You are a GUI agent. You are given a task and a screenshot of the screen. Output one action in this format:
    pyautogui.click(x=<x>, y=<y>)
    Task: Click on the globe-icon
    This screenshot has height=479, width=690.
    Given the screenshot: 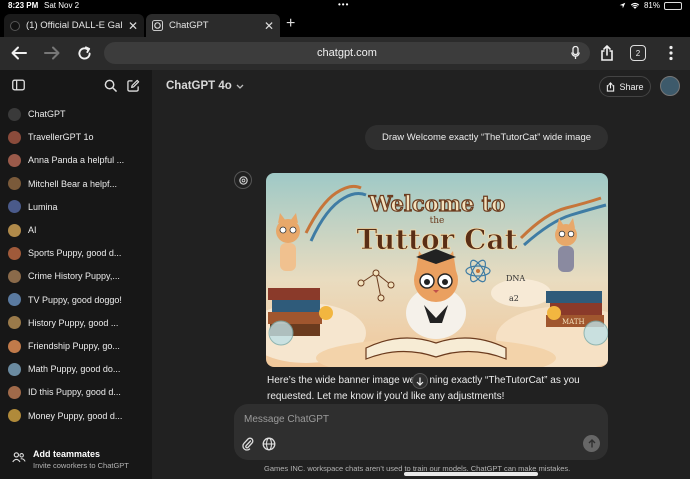 What is the action you would take?
    pyautogui.click(x=269, y=444)
    